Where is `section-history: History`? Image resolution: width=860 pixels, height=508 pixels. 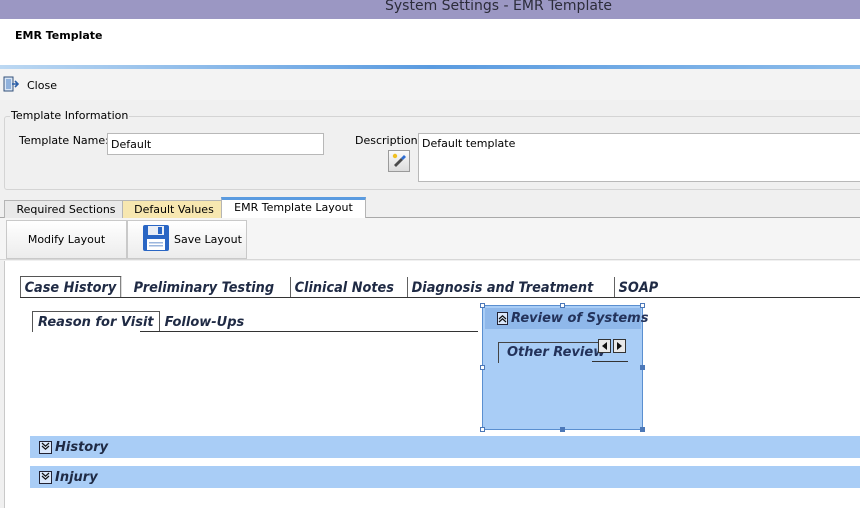 section-history: History is located at coordinates (445, 447).